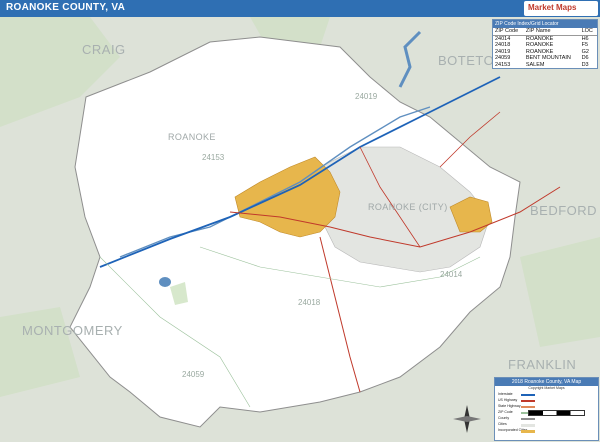  Describe the element at coordinates (504, 418) in the screenshot. I see `legend-item: County` at that location.